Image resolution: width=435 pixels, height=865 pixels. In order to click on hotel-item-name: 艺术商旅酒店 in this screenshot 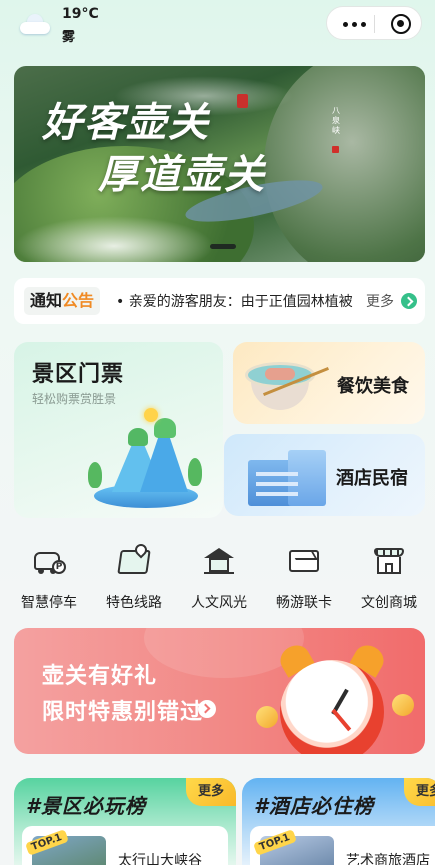, I will do `click(388, 859)`.